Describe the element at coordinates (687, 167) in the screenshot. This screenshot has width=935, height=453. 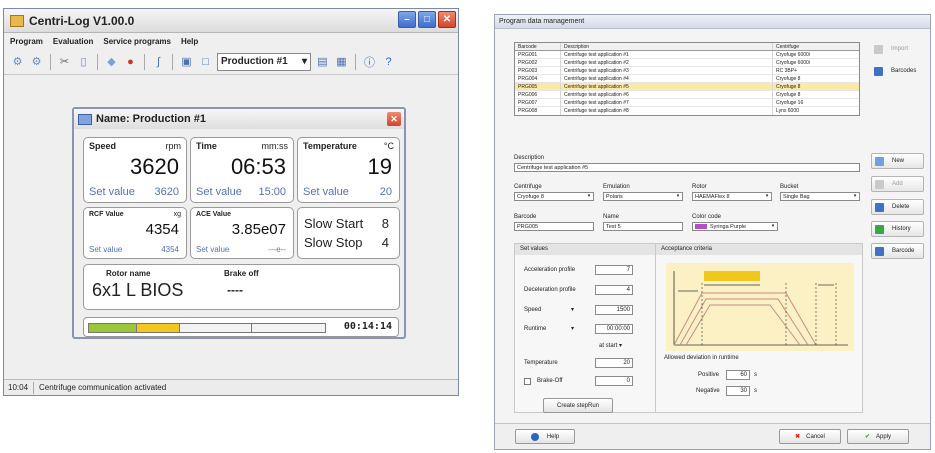
I see `description-field: Centrifuge test application #5` at that location.